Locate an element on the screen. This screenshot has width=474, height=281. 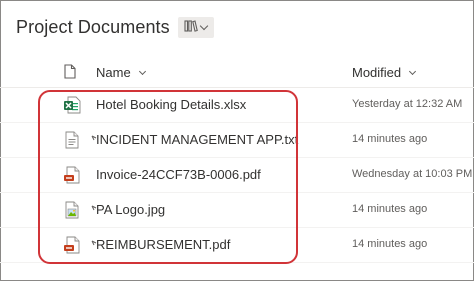
name-column-header: Name is located at coordinates (121, 72).